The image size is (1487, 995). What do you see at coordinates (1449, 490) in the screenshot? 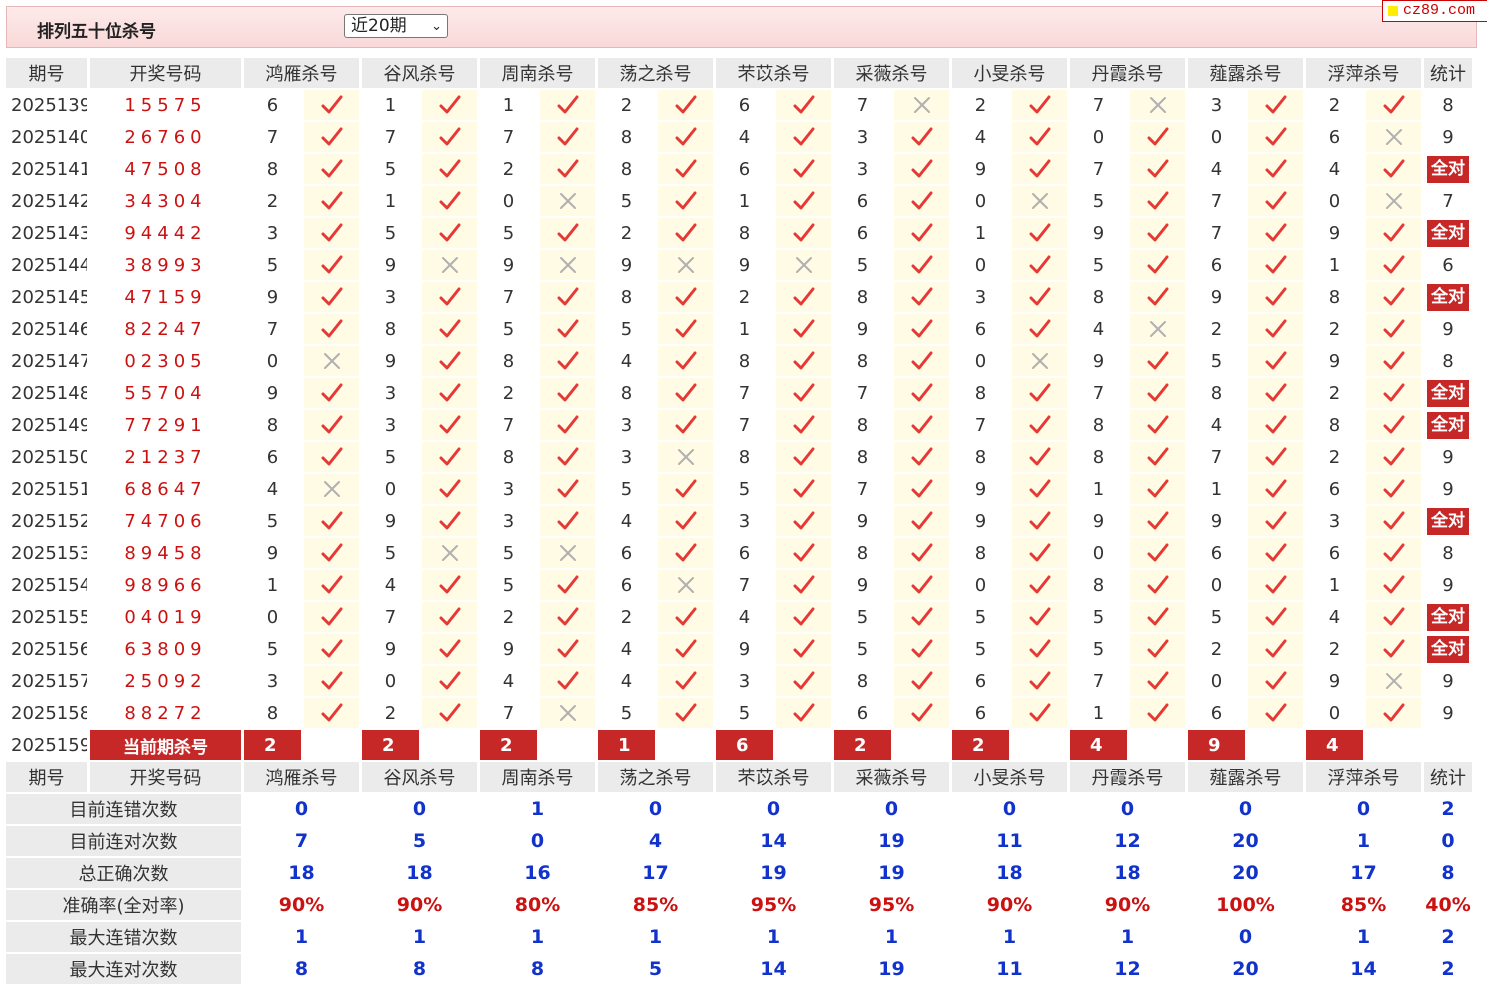
I see `stat-cell: 9` at bounding box center [1449, 490].